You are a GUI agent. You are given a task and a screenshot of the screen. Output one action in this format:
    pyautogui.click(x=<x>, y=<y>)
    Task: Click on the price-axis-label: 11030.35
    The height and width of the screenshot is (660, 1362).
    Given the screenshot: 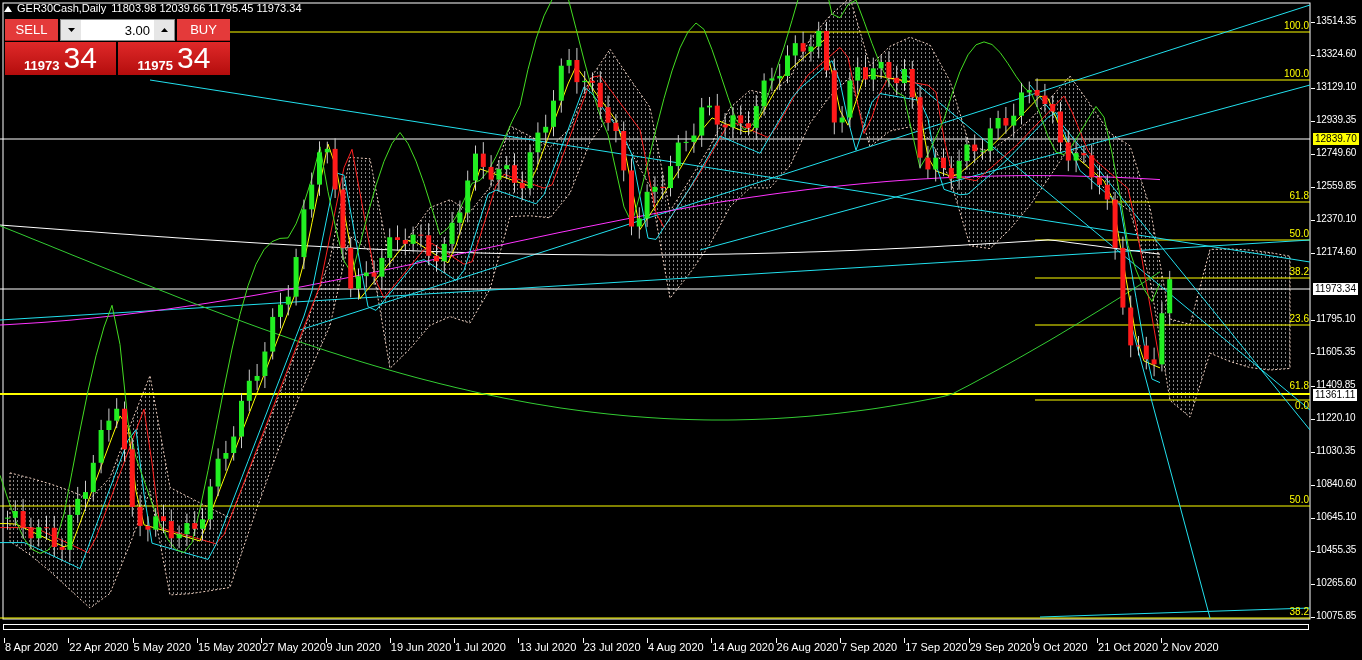 What is the action you would take?
    pyautogui.click(x=1336, y=450)
    